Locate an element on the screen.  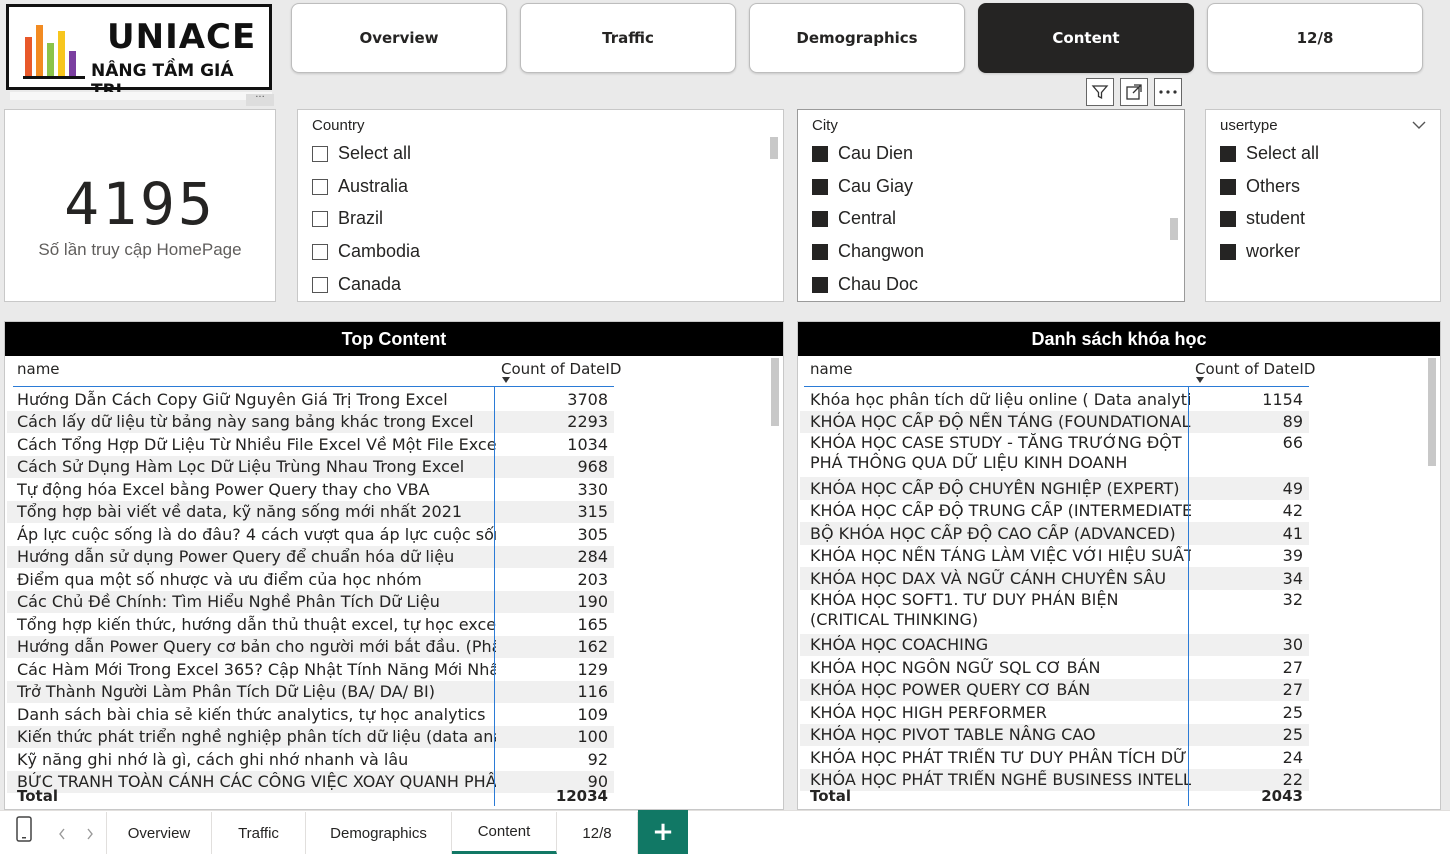
table-row: KHÓA HỌC DAX VÀ NGỮ CẢNH CHUYÊN SÂU 34 is located at coordinates (1054, 578).